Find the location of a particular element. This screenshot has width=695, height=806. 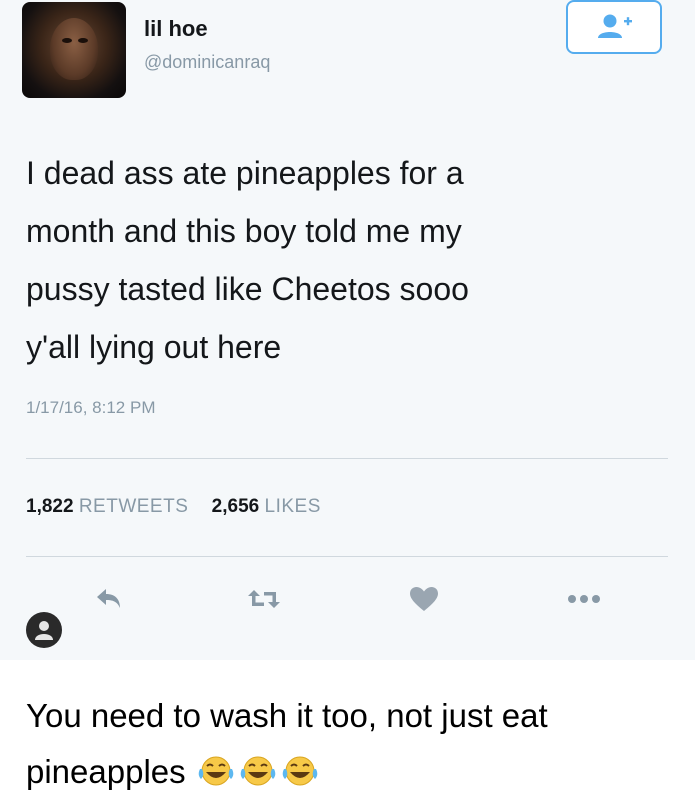

retweet-icon is located at coordinates (264, 599).